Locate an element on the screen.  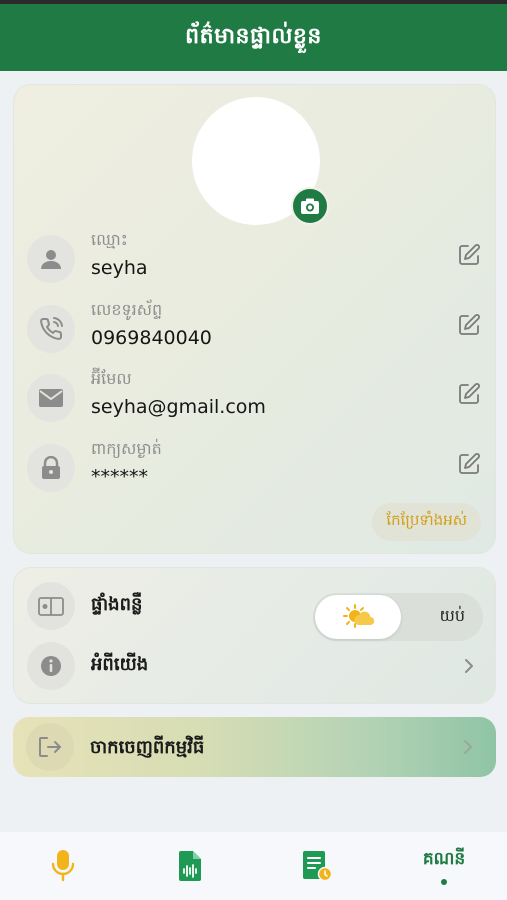
nav-account: គណនី is located at coordinates (444, 866).